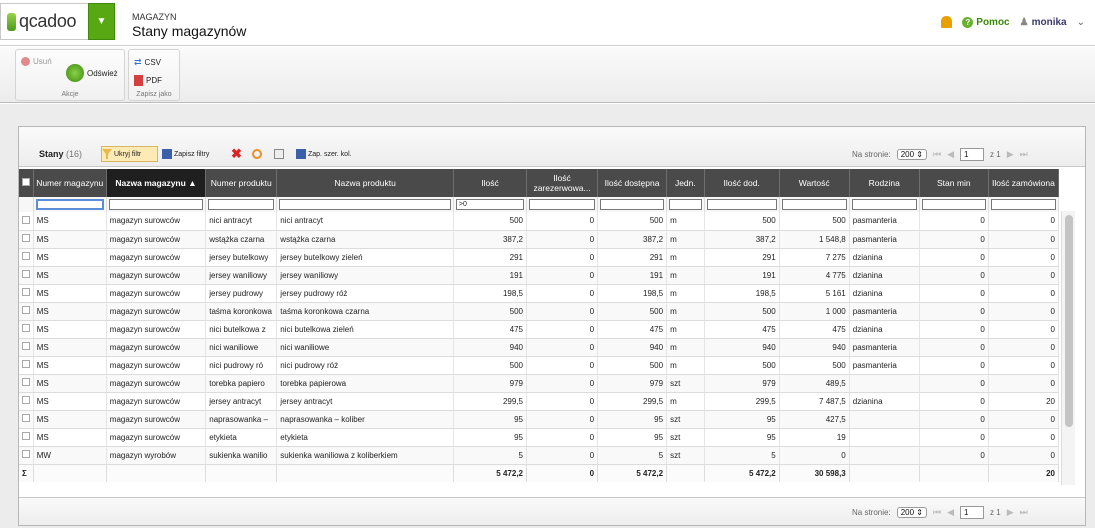 The height and width of the screenshot is (528, 1095). I want to click on col-header: Stan min, so click(954, 183).